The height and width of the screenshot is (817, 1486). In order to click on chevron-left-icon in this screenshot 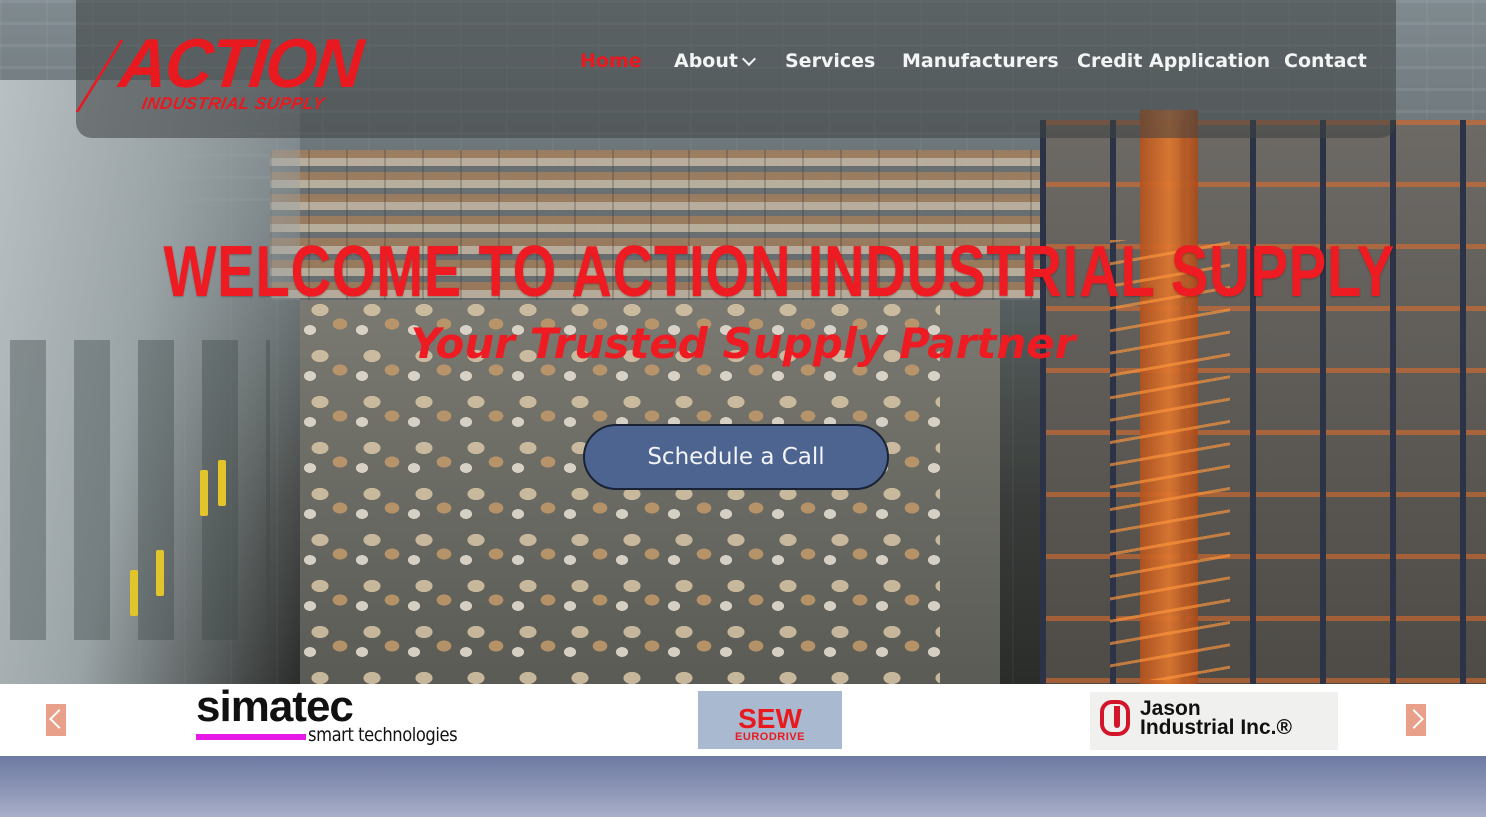, I will do `click(59, 719)`.